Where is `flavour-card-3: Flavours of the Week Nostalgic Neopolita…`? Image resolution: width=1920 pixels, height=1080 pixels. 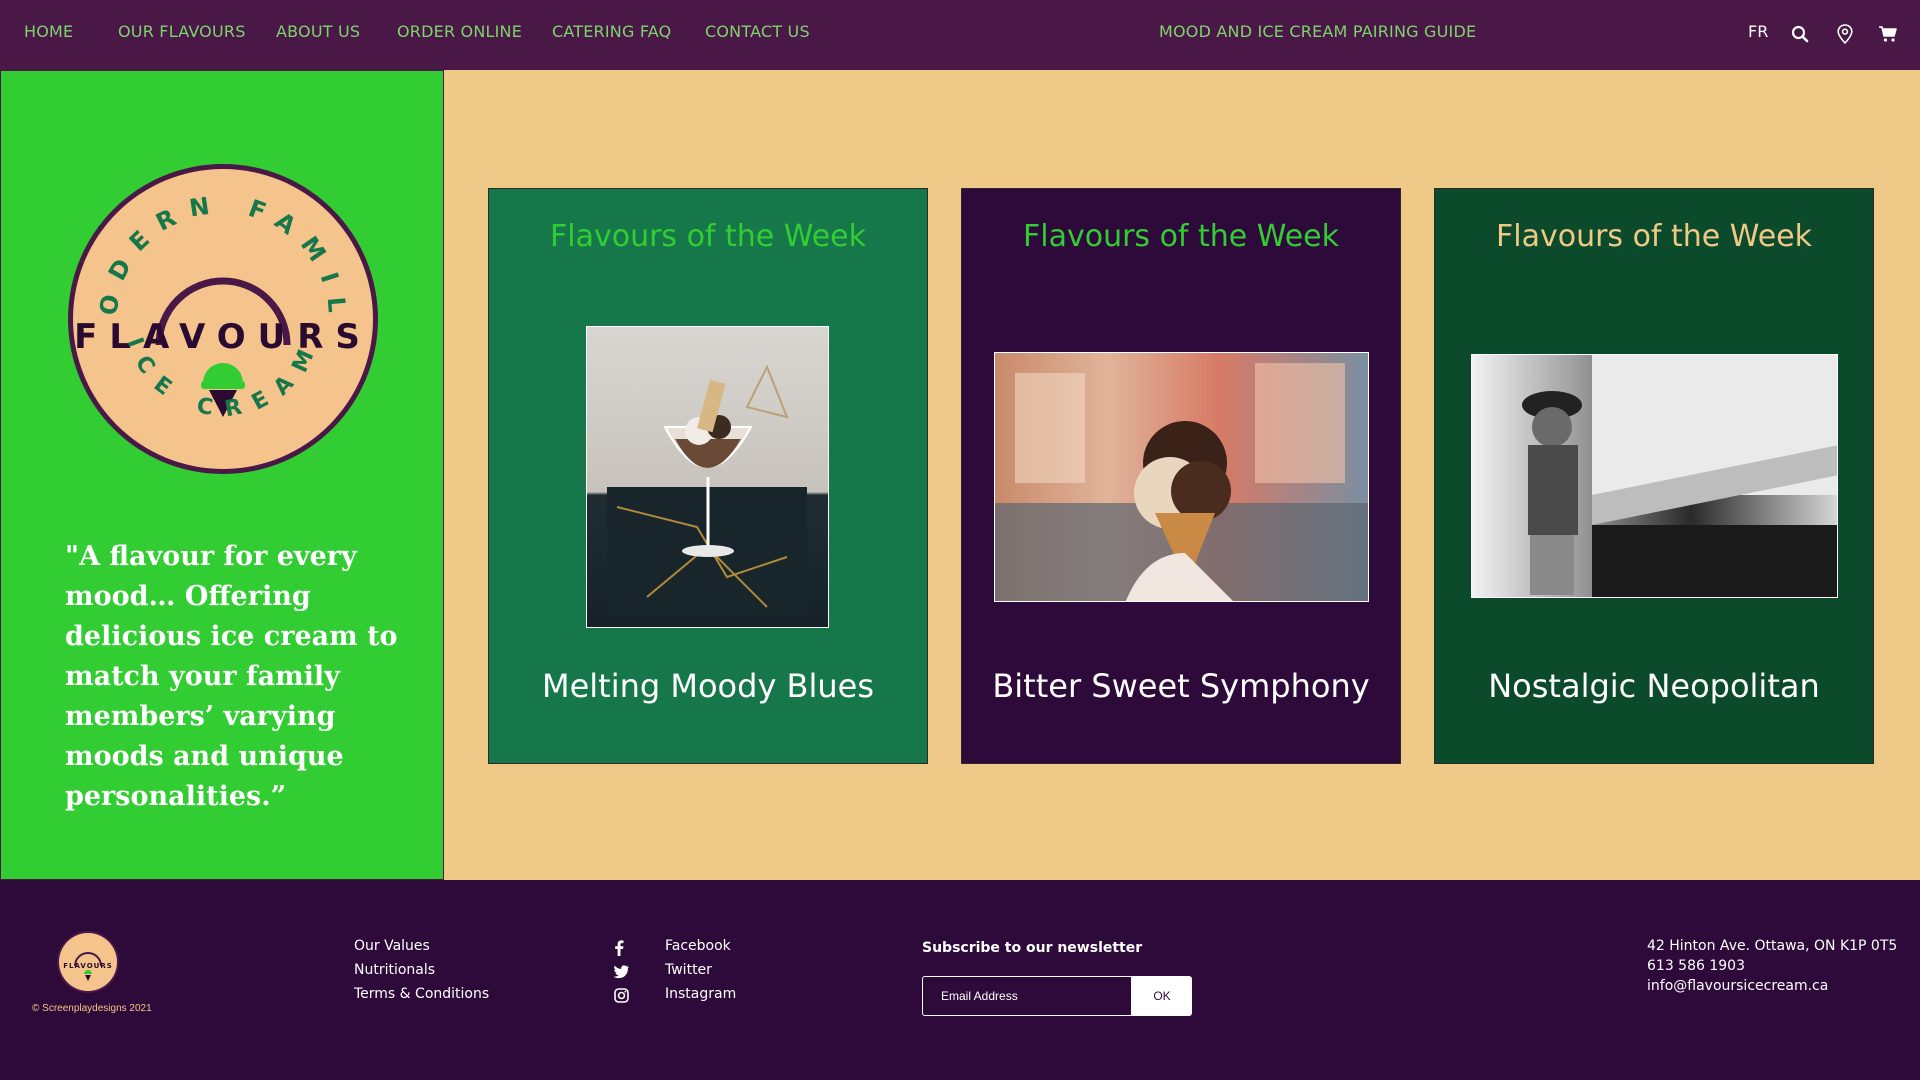
flavour-card-3: Flavours of the Week Nostalgic Neopolita… is located at coordinates (1654, 476).